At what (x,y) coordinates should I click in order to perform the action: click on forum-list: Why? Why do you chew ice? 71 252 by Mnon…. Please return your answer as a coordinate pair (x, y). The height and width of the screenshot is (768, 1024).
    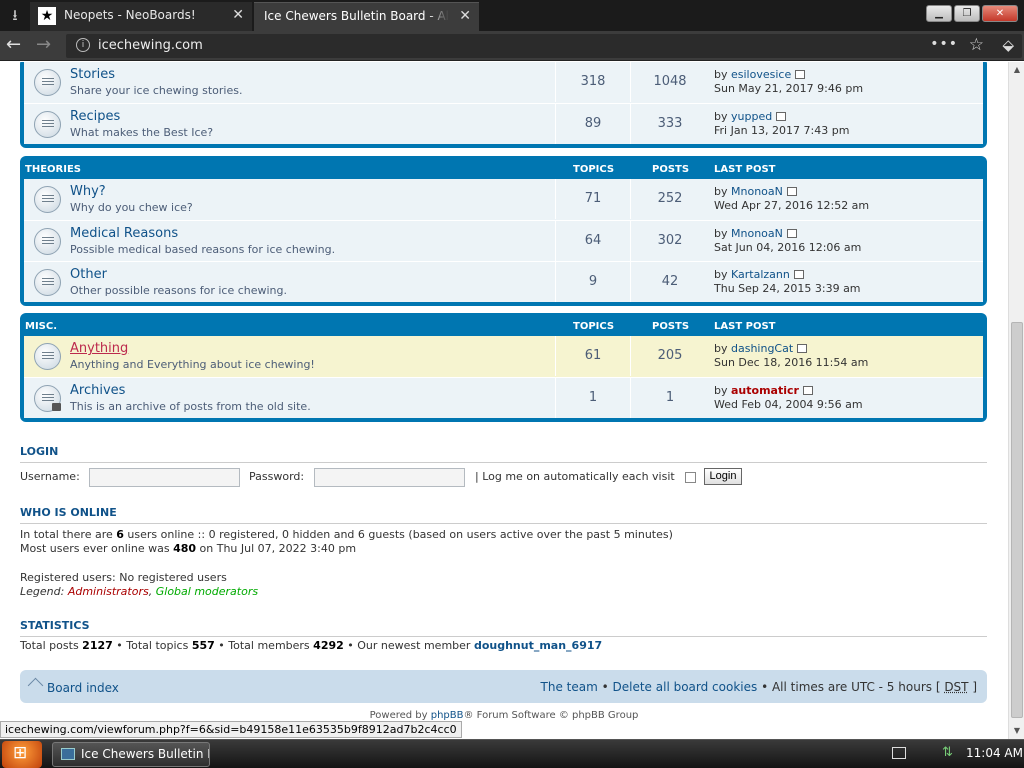
    Looking at the image, I should click on (503, 240).